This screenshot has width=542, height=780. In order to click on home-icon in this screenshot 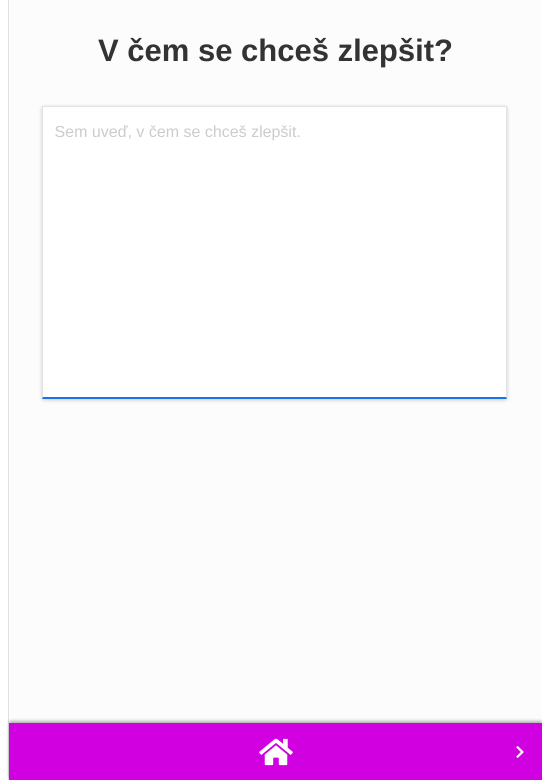, I will do `click(275, 751)`.